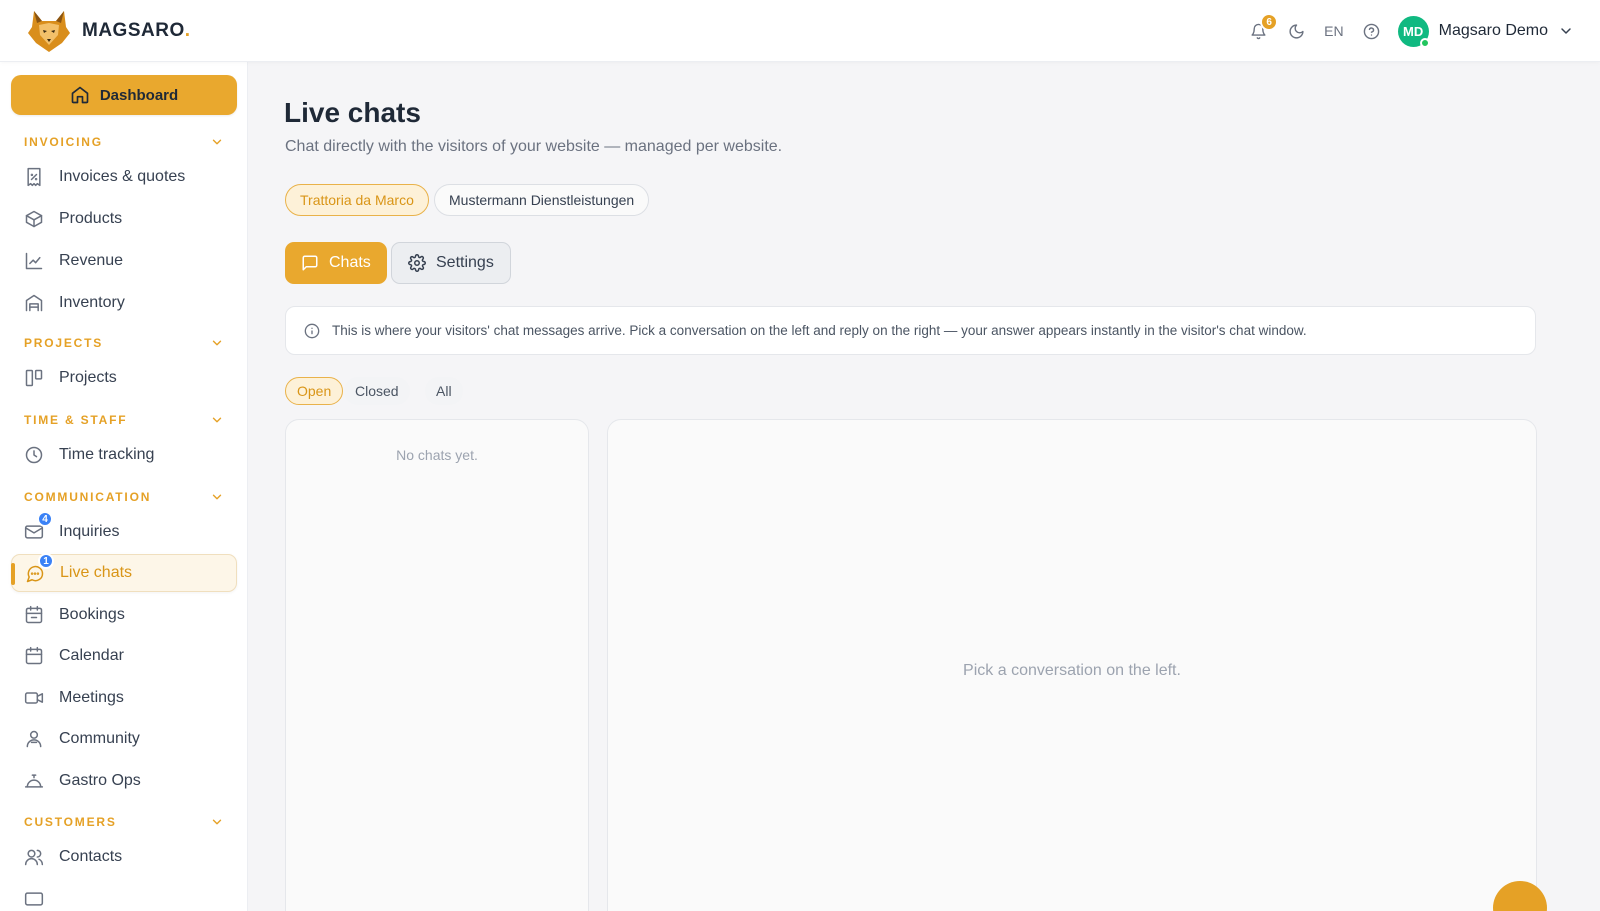 This screenshot has width=1600, height=911. Describe the element at coordinates (437, 665) in the screenshot. I see `chat-list-panel: No chats yet.` at that location.